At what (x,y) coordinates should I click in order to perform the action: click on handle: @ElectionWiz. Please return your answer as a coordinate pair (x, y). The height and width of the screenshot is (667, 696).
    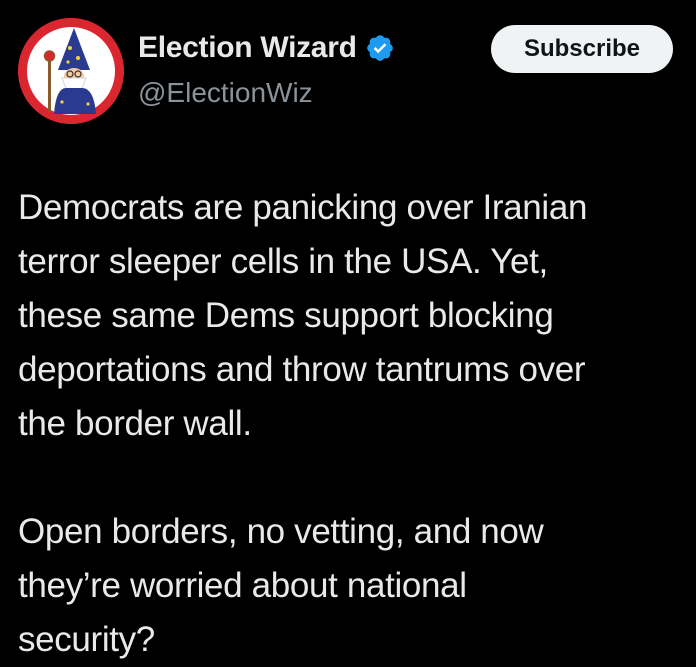
    Looking at the image, I should click on (225, 93).